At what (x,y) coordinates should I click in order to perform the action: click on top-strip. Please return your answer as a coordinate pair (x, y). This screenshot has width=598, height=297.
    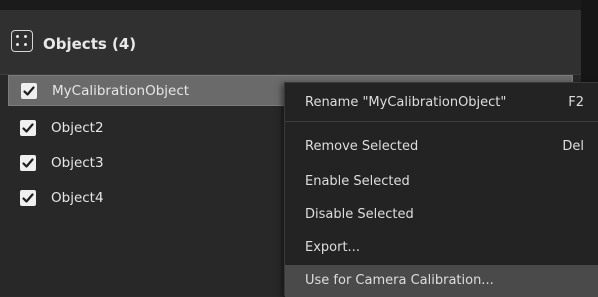
    Looking at the image, I should click on (299, 5).